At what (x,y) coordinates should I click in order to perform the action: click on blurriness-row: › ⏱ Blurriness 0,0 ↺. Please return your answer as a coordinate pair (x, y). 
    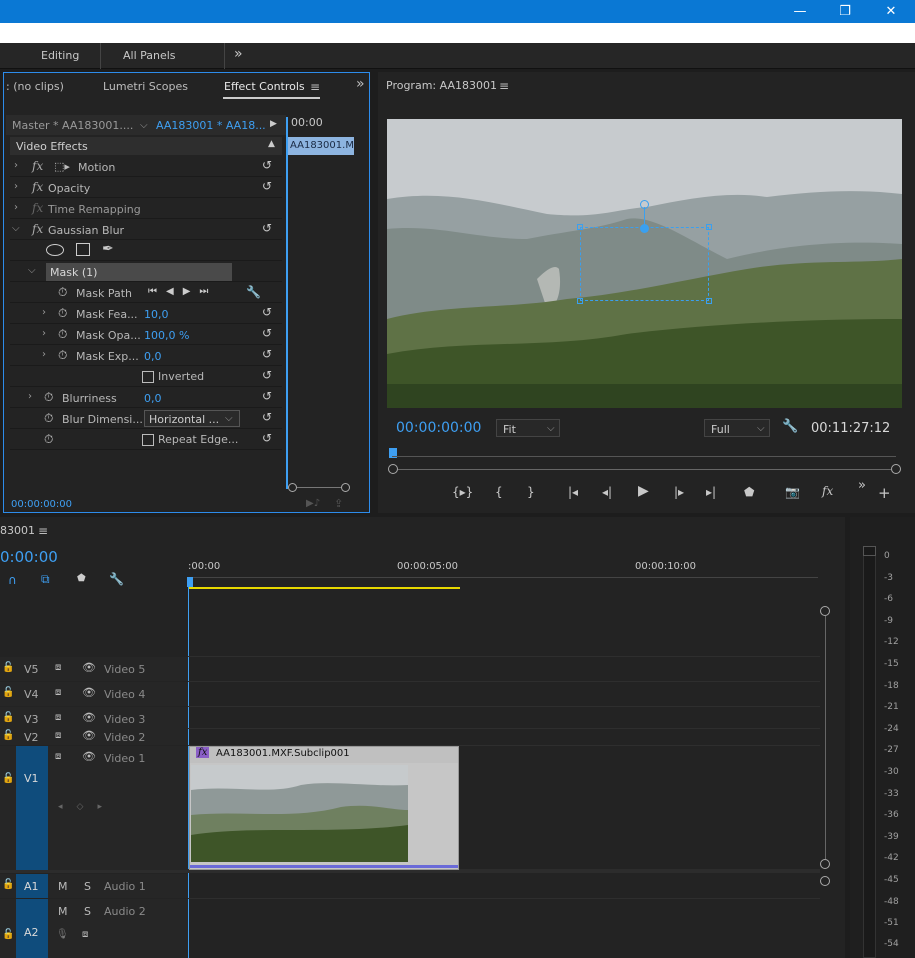
    Looking at the image, I should click on (146, 398).